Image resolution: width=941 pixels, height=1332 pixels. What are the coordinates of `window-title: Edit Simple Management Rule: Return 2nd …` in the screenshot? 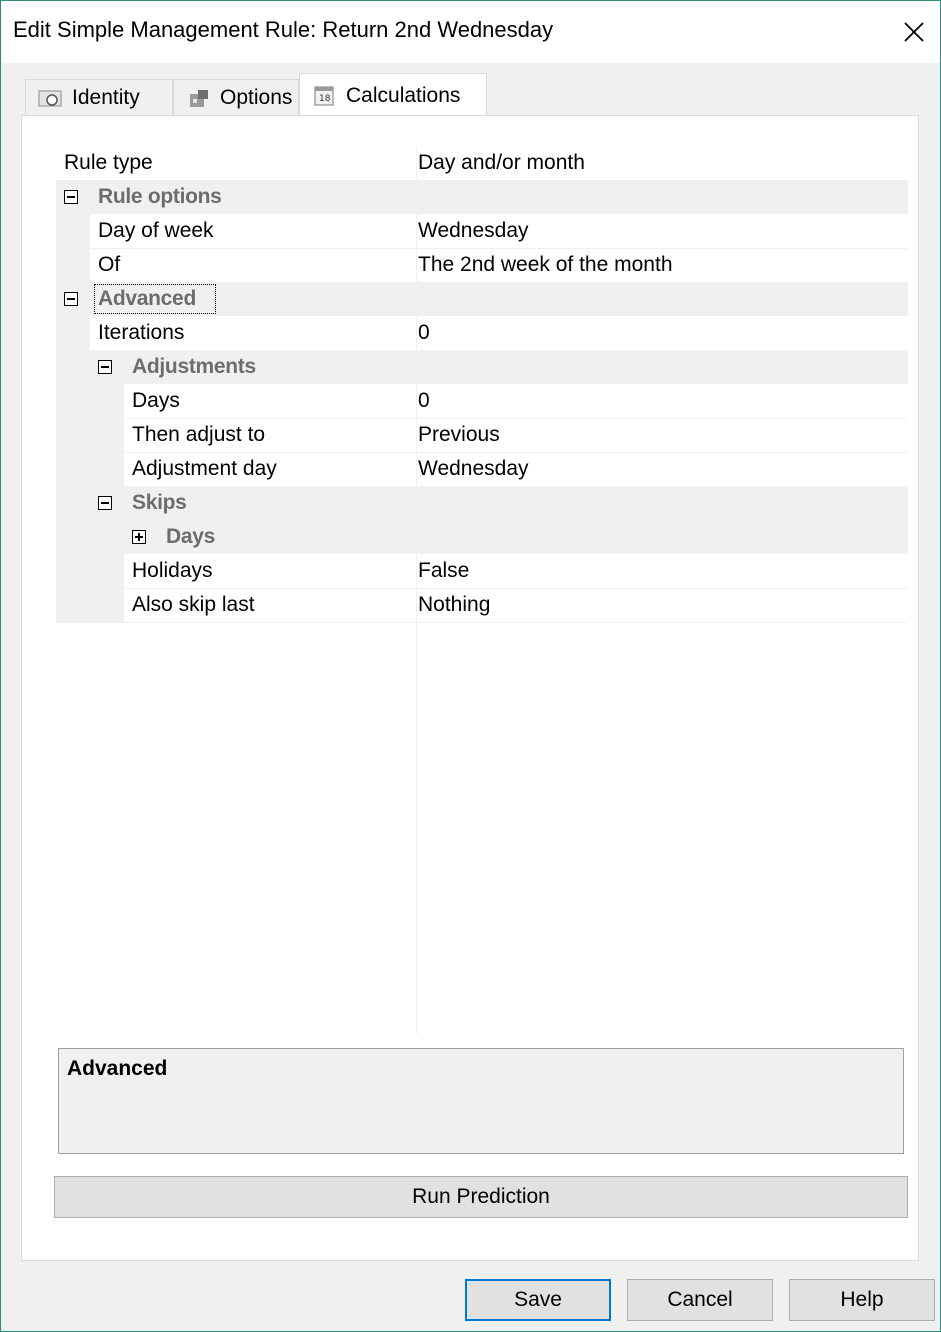 It's located at (283, 29).